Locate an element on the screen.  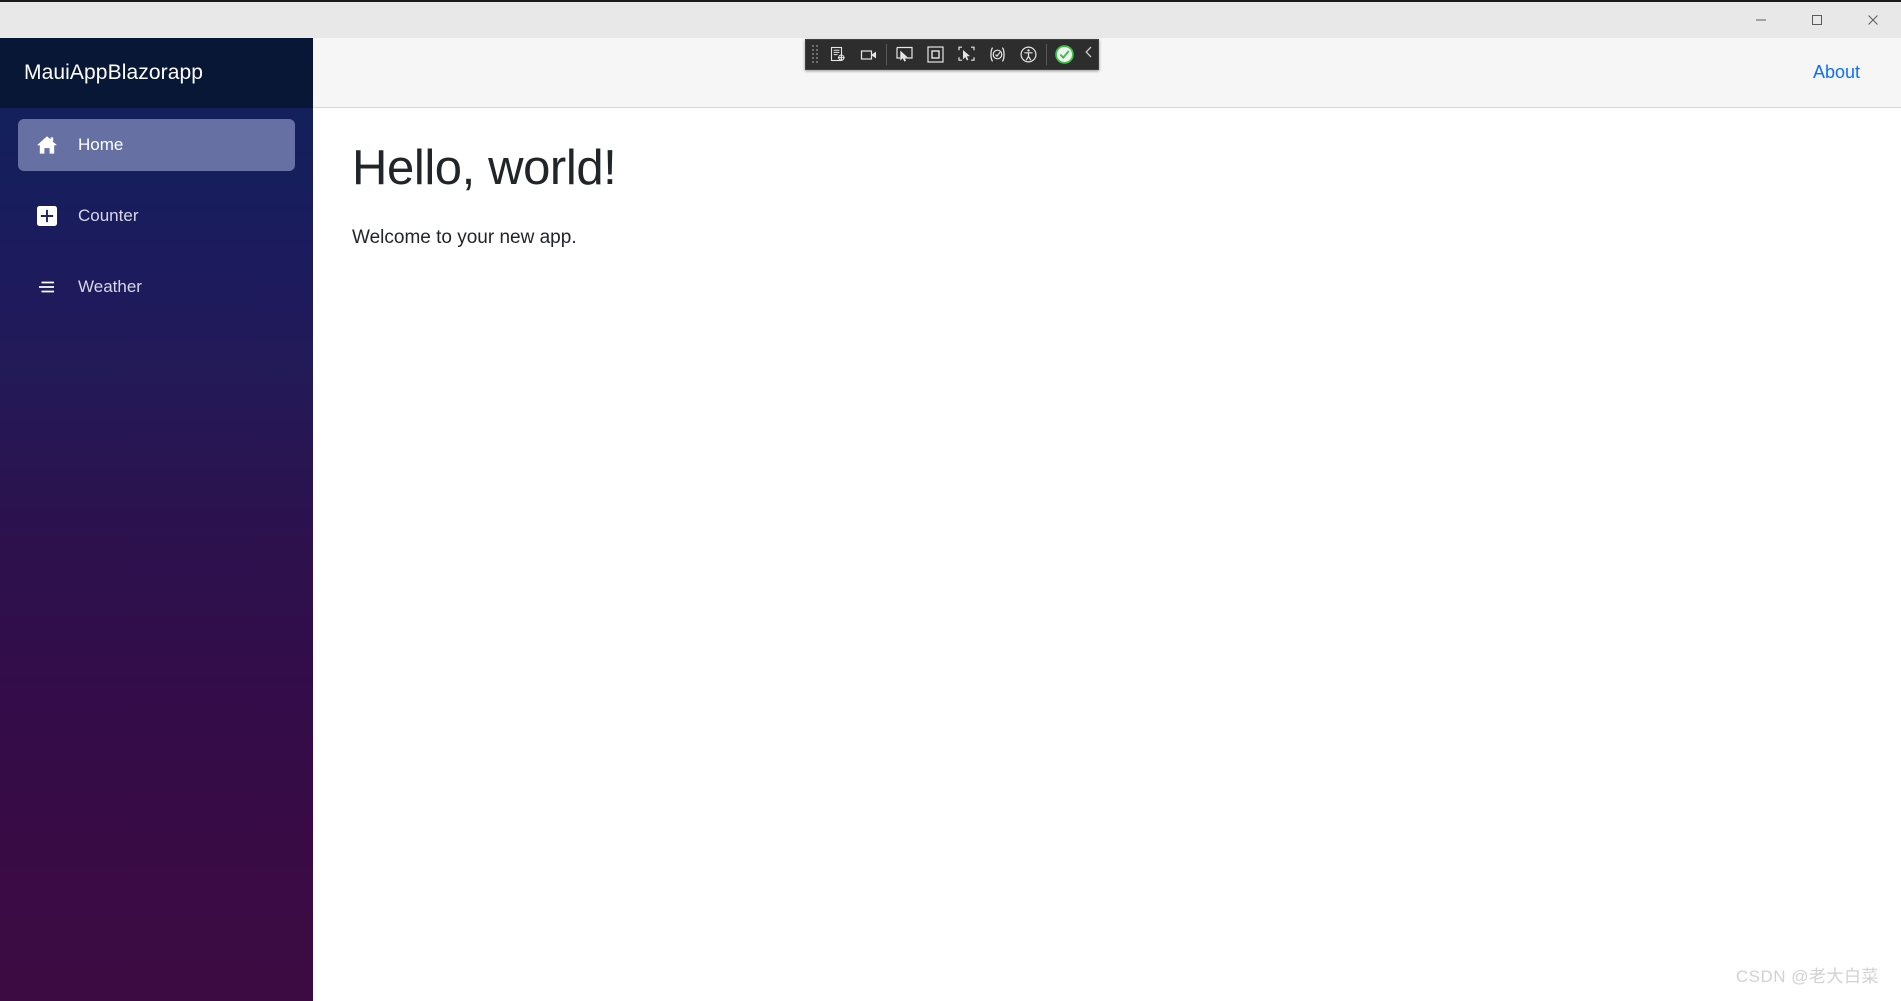
accessibility-icon is located at coordinates (1028, 54).